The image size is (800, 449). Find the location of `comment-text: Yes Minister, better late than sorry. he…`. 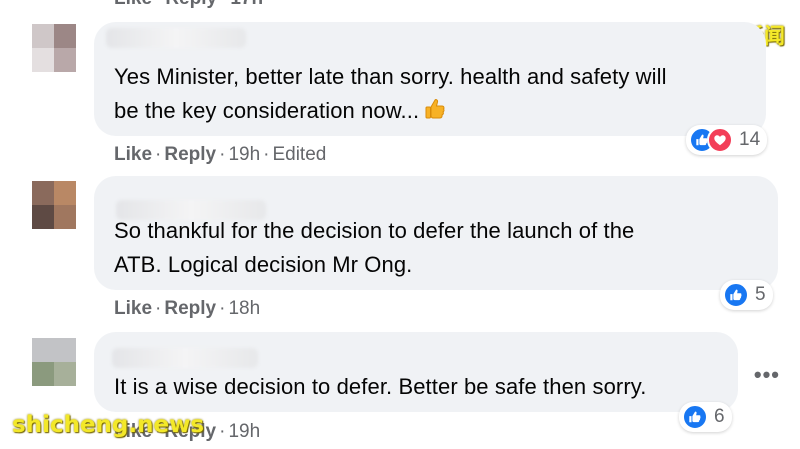

comment-text: Yes Minister, better late than sorry. he… is located at coordinates (390, 95).